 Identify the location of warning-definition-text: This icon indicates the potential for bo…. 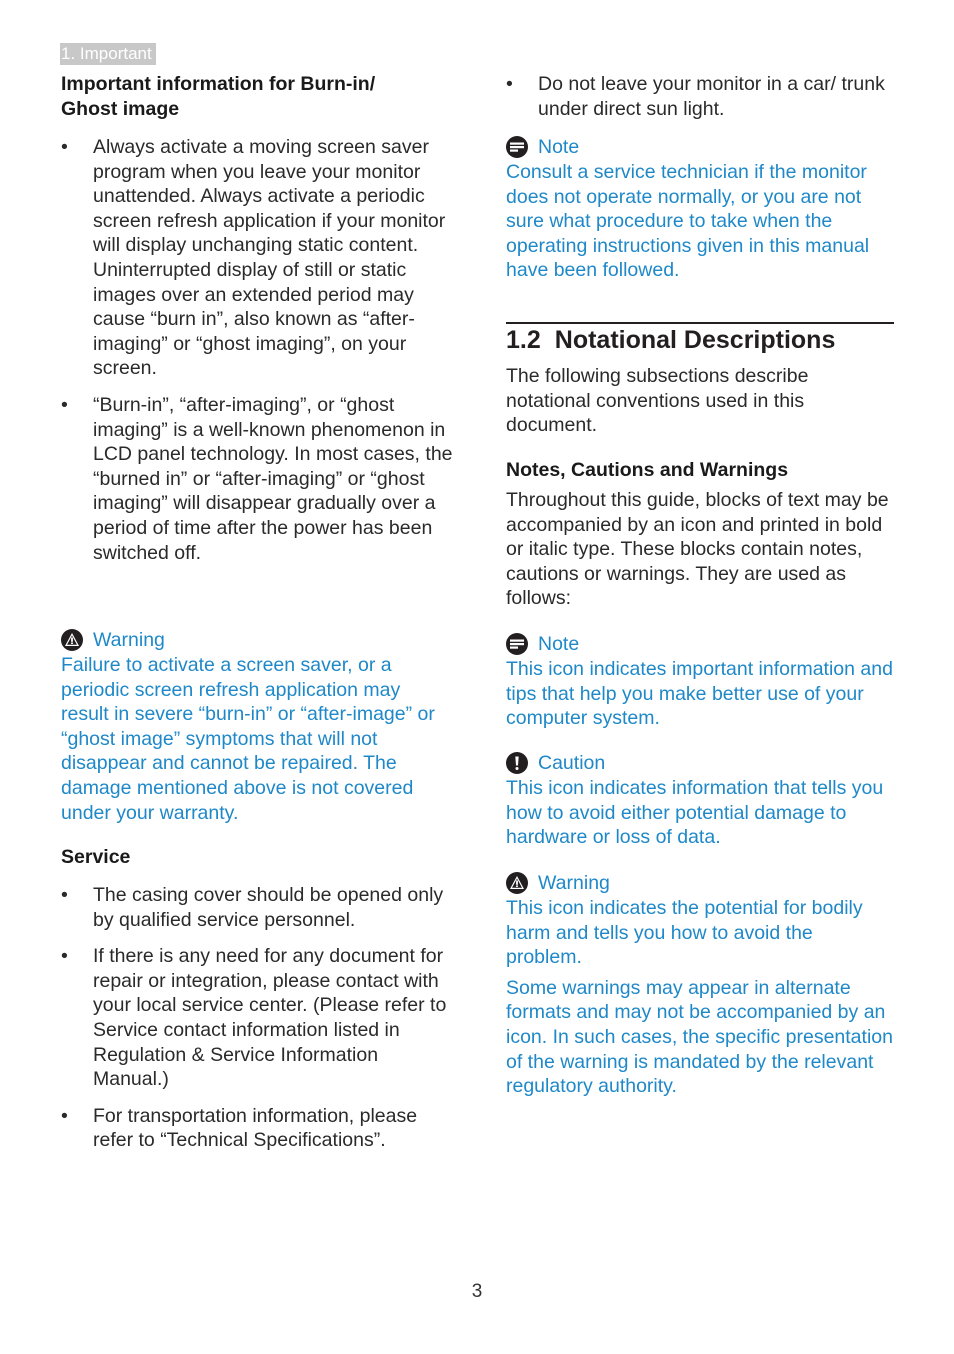
(684, 933).